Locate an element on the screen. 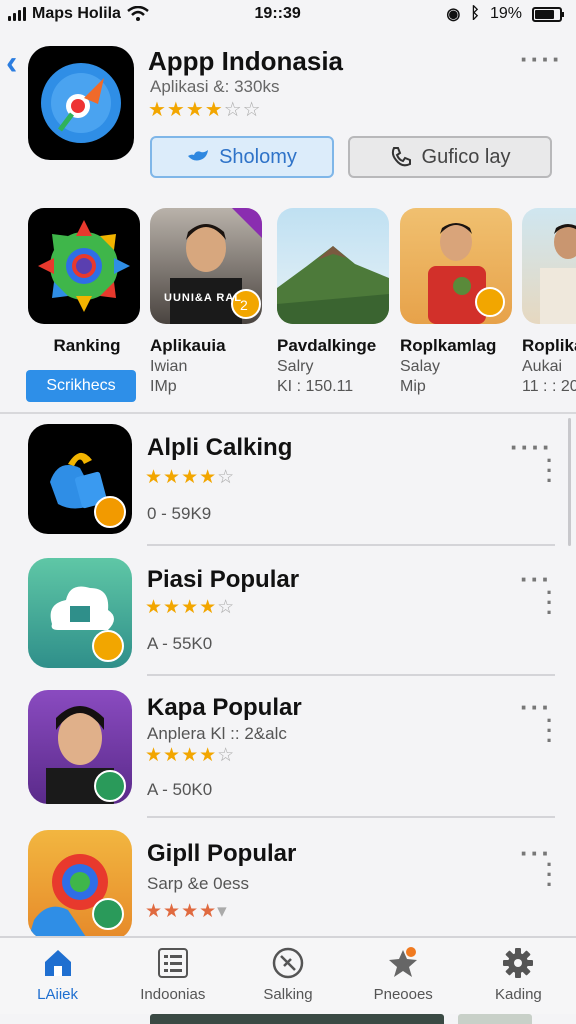  carousel-card-ranking: Ranking is located at coordinates (87, 282).